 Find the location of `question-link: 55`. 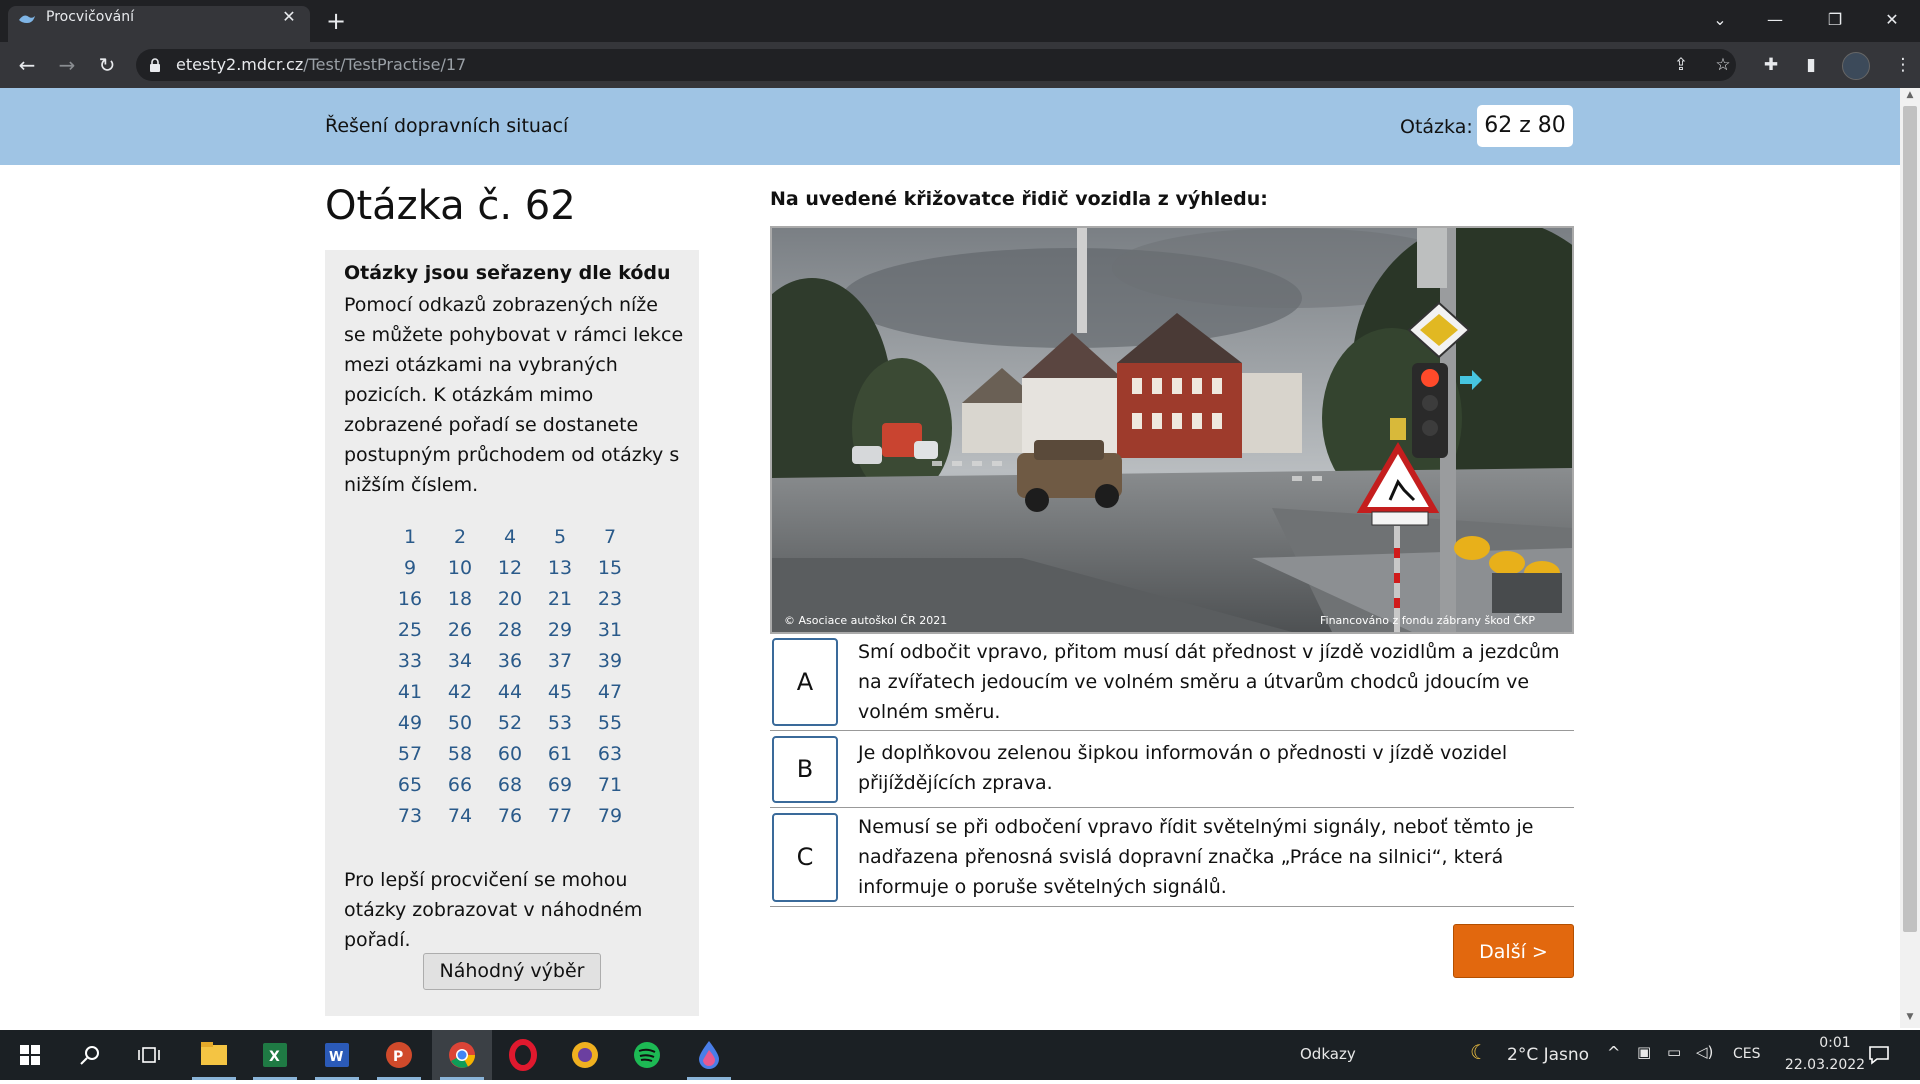

question-link: 55 is located at coordinates (610, 723).